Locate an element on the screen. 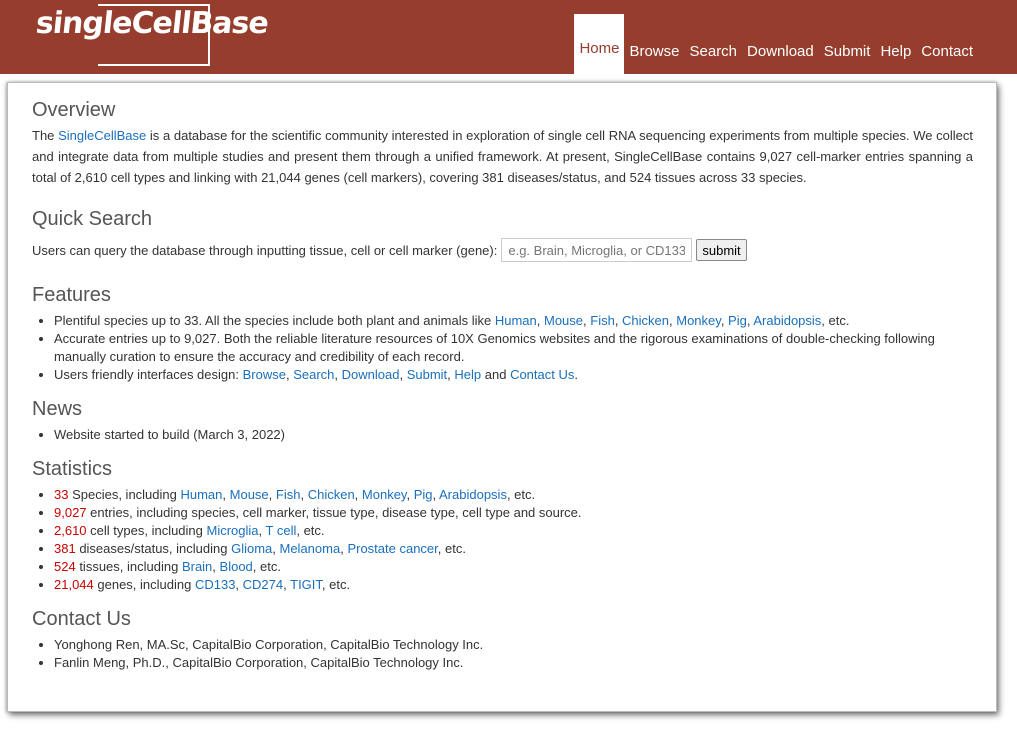 The height and width of the screenshot is (730, 1017). link-search: Search is located at coordinates (313, 374).